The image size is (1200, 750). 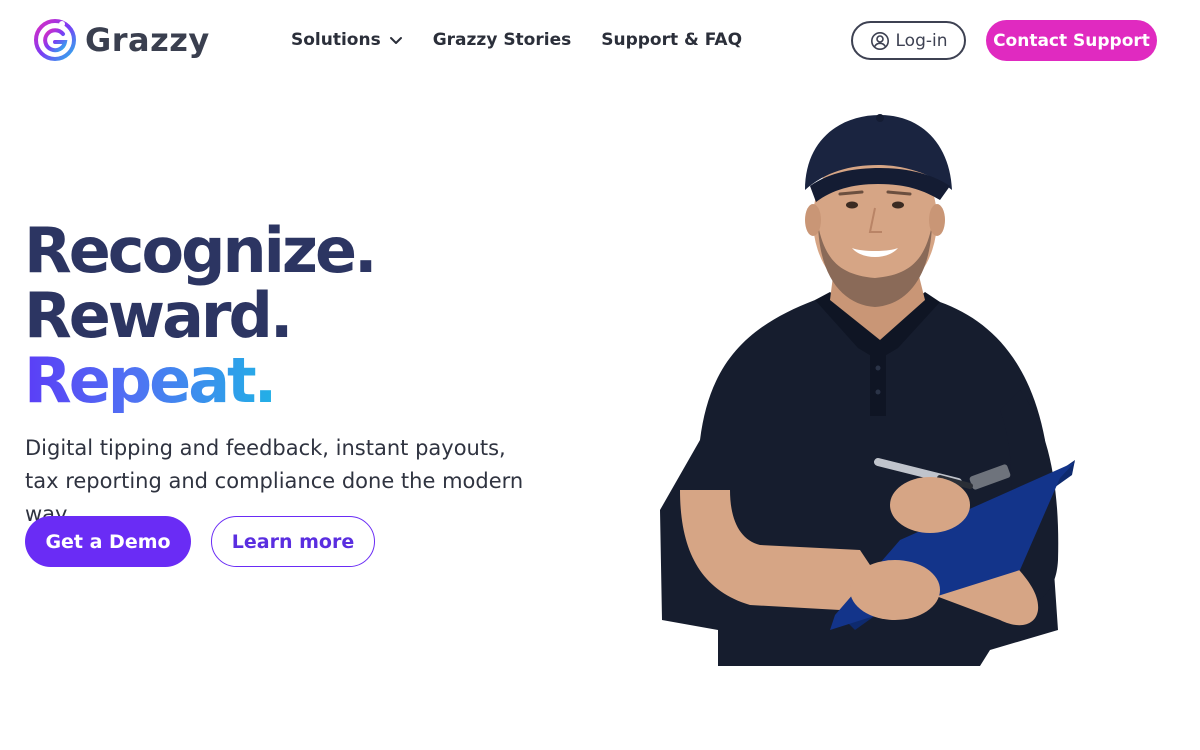 I want to click on get-demo-label: Get a Demo, so click(x=108, y=541).